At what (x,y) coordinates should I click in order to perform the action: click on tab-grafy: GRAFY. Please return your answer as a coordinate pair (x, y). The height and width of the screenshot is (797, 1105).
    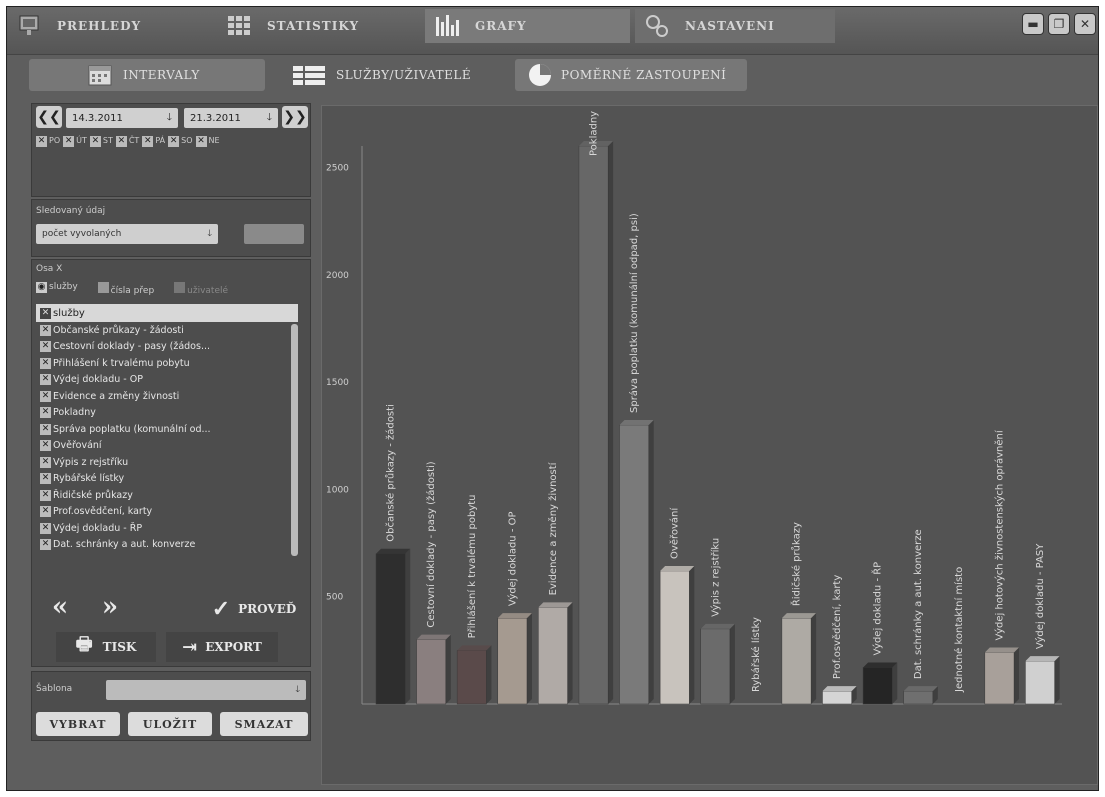
    Looking at the image, I should click on (527, 26).